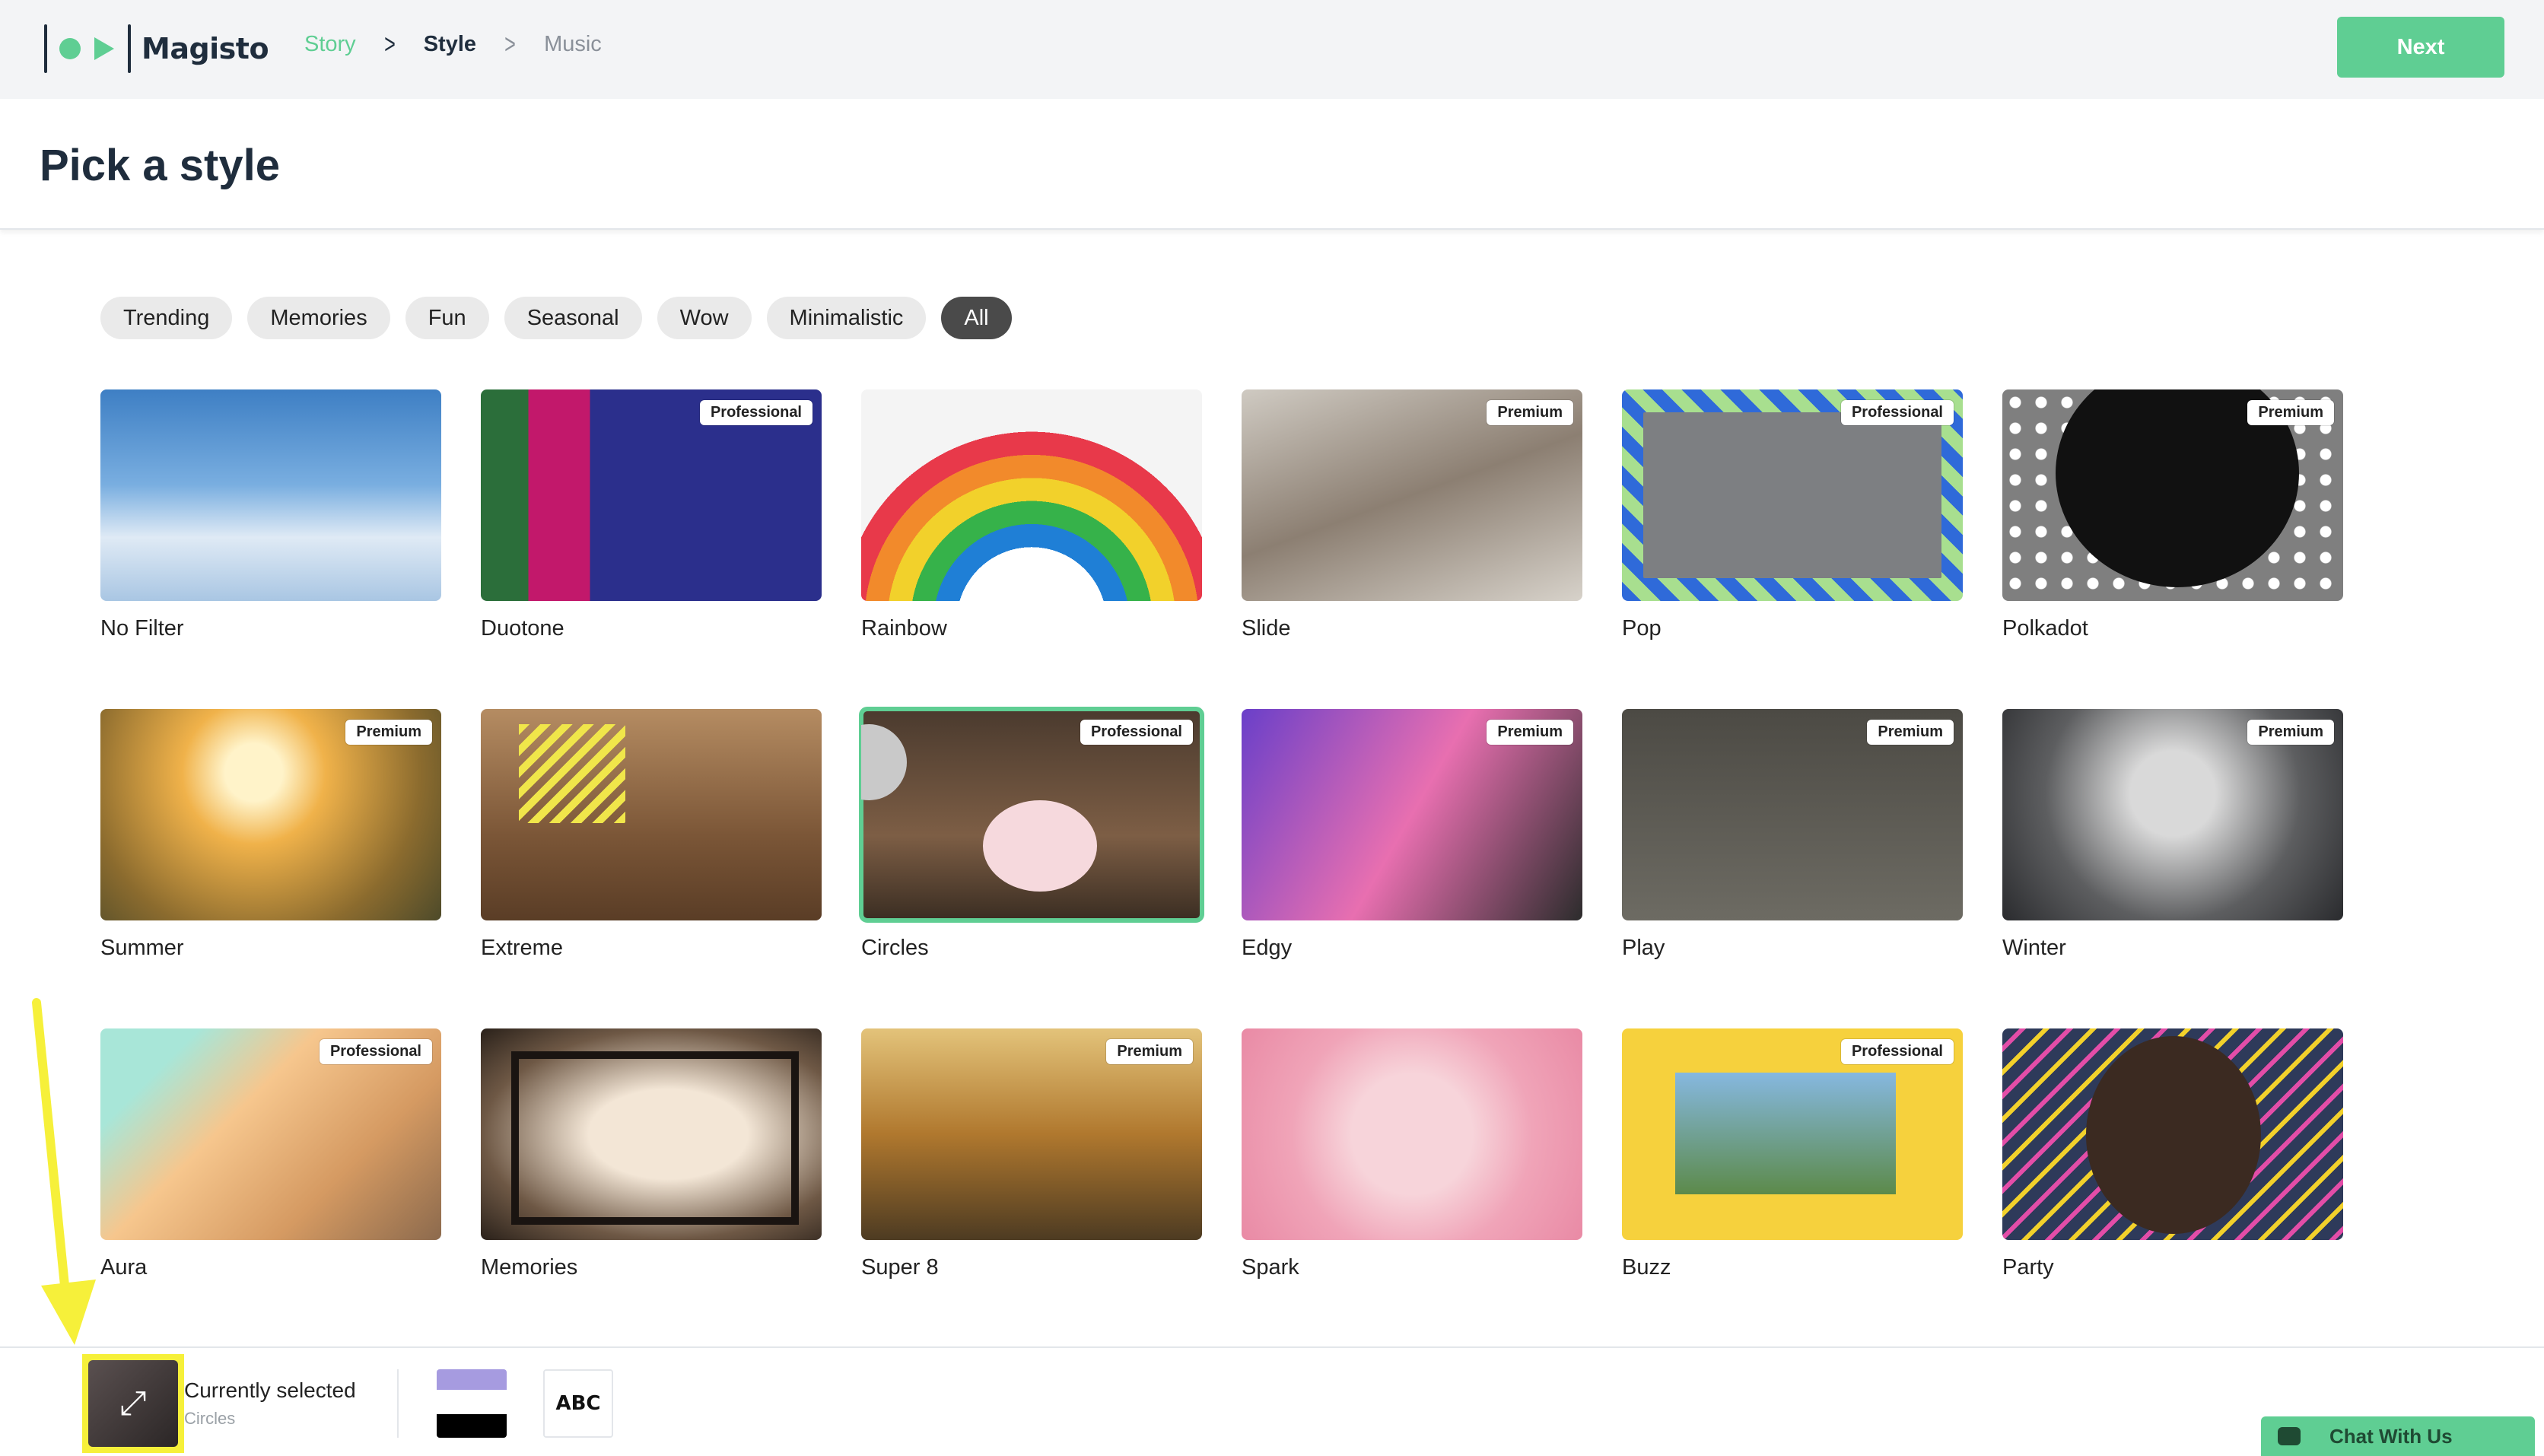 This screenshot has width=2544, height=1456. Describe the element at coordinates (900, 1267) in the screenshot. I see `style-label: Super 8` at that location.